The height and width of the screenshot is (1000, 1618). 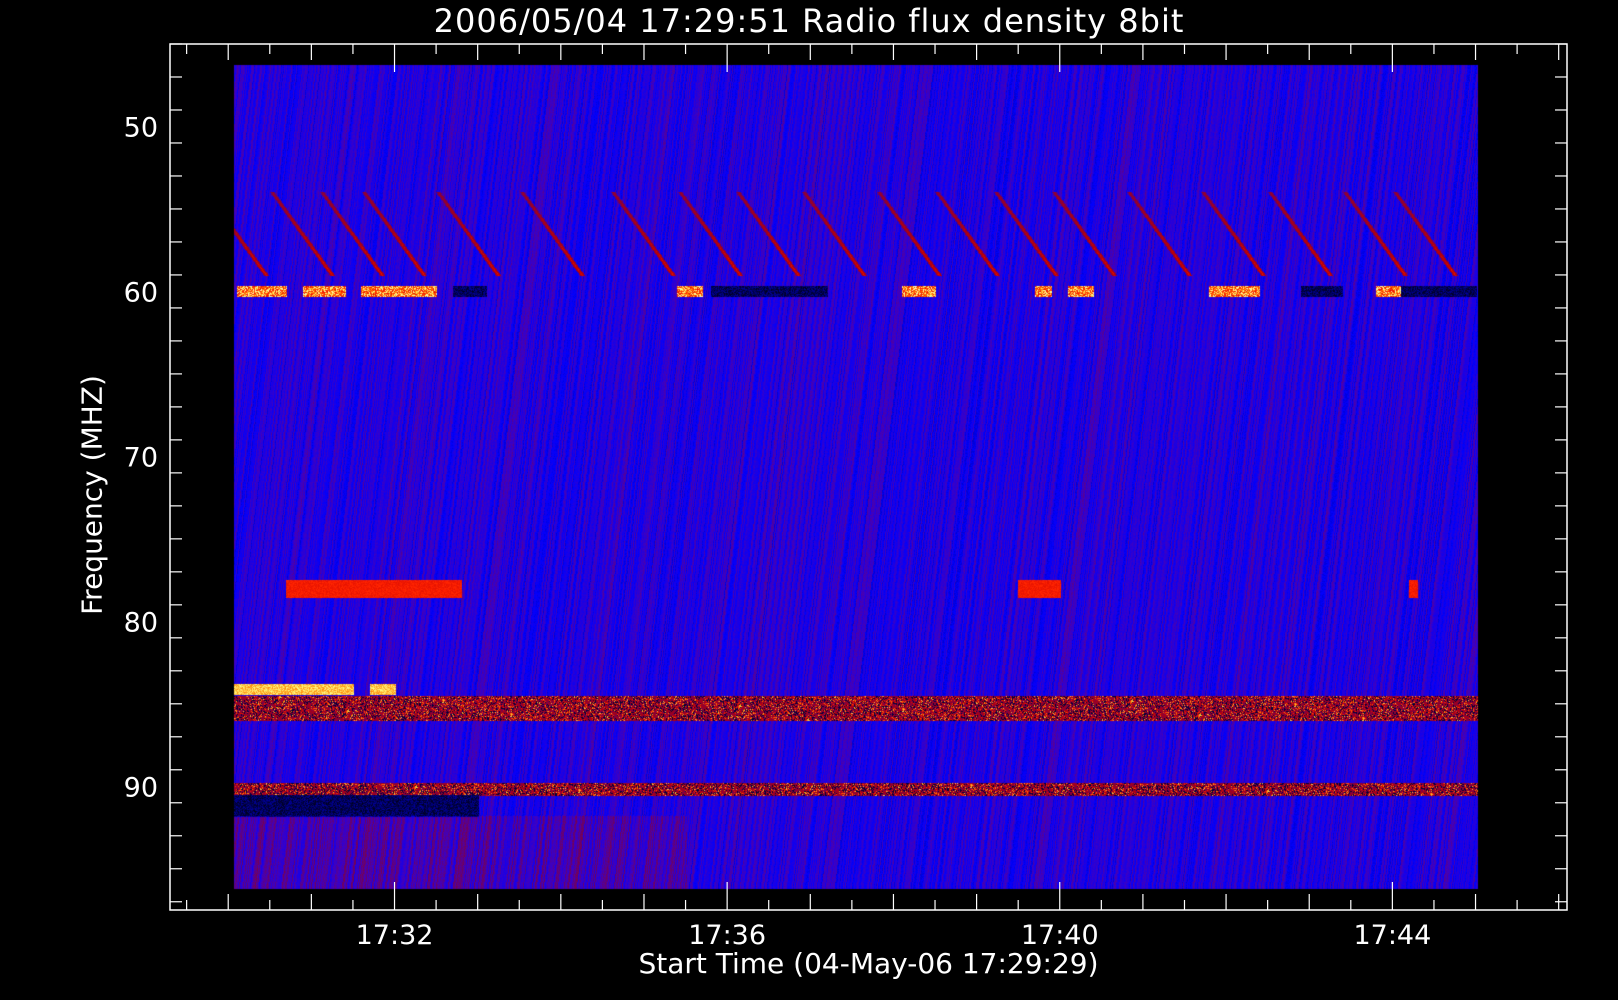 What do you see at coordinates (141, 127) in the screenshot?
I see `y-tick-label: 50` at bounding box center [141, 127].